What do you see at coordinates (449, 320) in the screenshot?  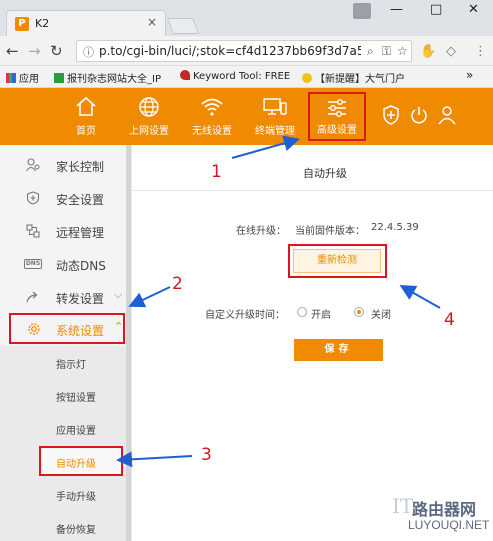 I see `callout-4: 4` at bounding box center [449, 320].